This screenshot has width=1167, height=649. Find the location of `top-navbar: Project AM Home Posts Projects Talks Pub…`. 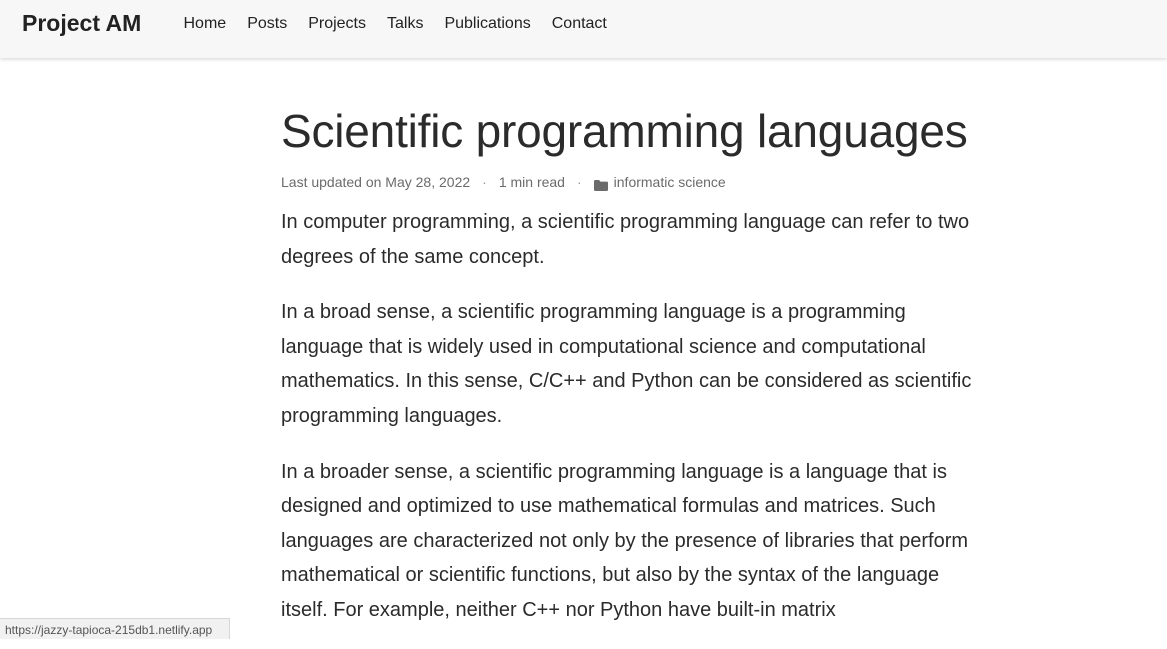

top-navbar: Project AM Home Posts Projects Talks Pub… is located at coordinates (583, 29).